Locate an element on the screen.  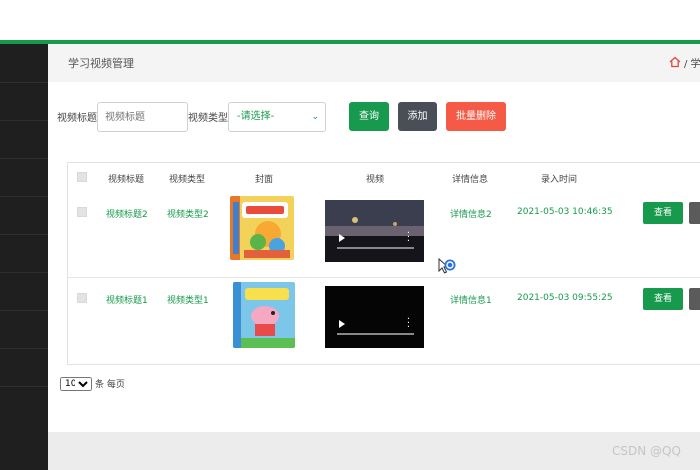
top-bar is located at coordinates (350, 20).